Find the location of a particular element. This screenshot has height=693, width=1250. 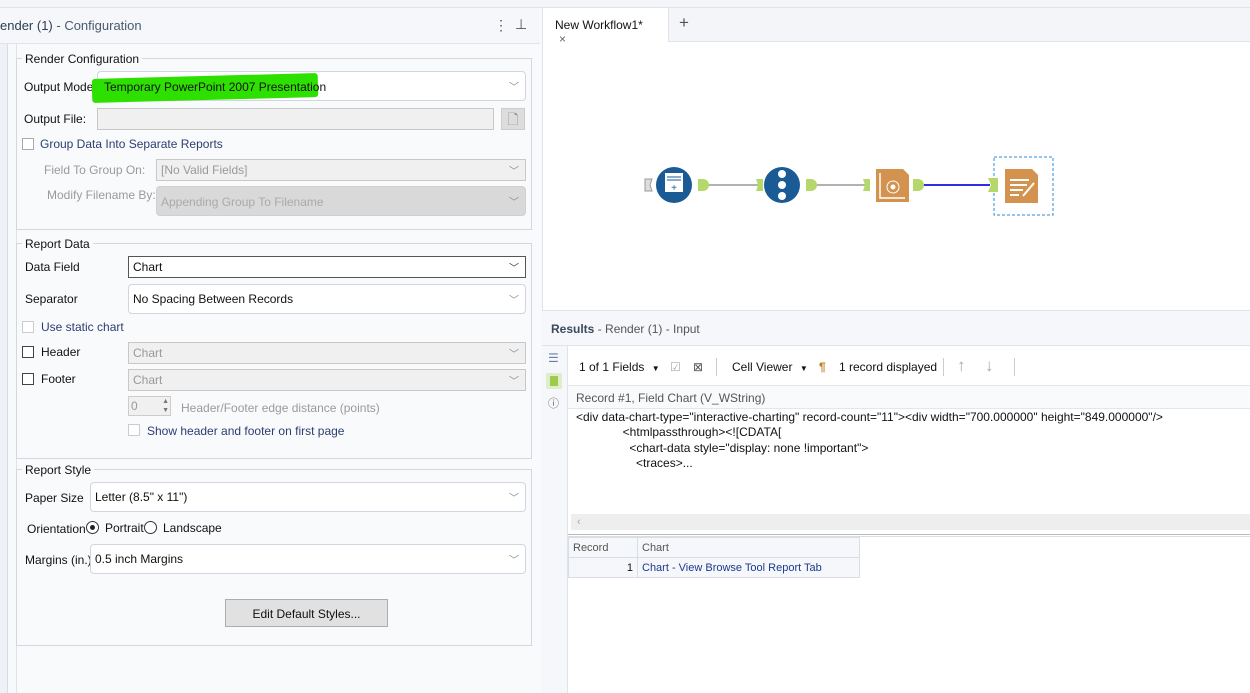

header-checkbox is located at coordinates (28, 352).